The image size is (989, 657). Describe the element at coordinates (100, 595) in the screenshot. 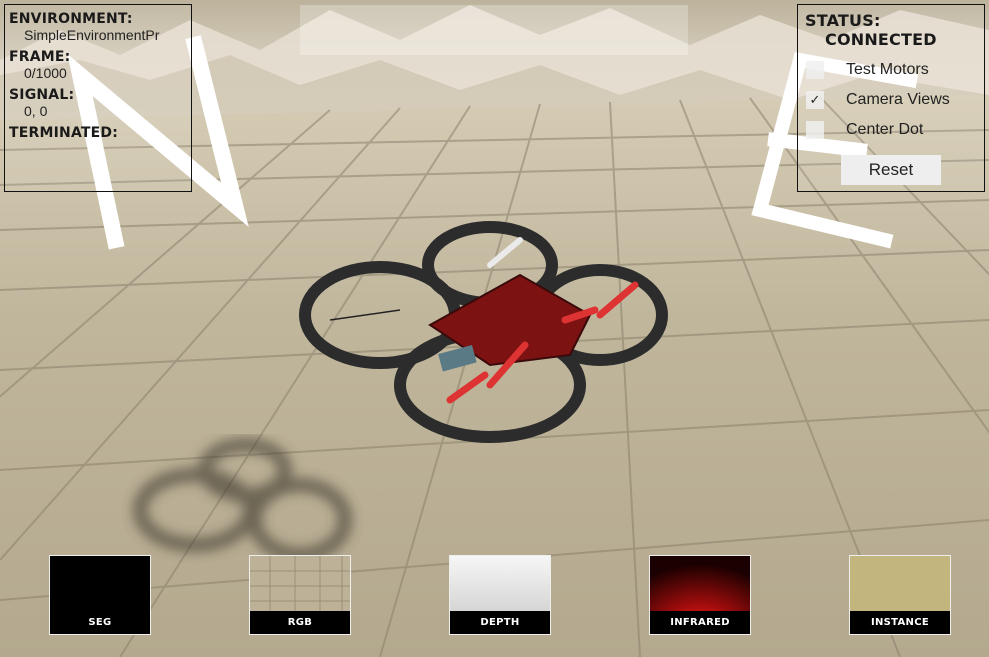

I see `camera-seg: SEG` at that location.